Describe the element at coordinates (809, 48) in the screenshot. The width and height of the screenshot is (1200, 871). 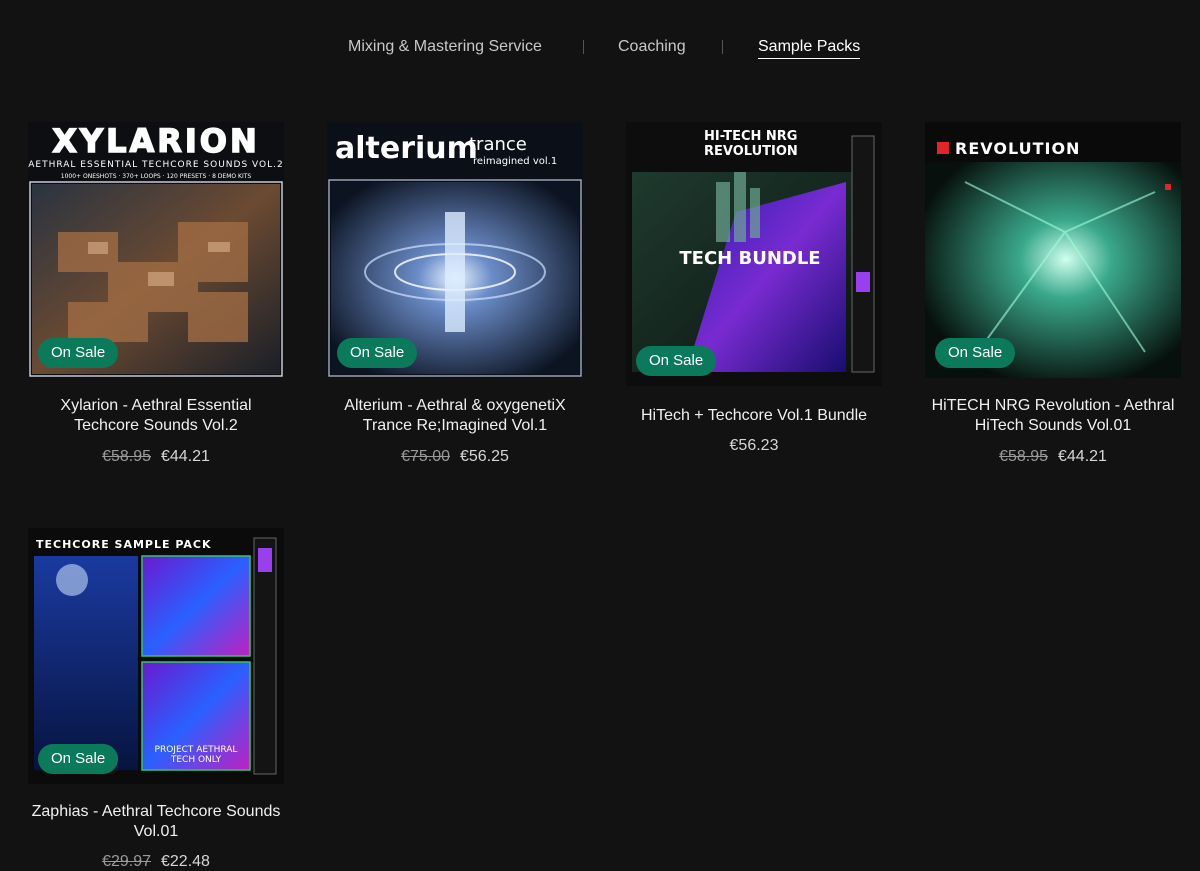
I see `nav-sample-packs: Sample Packs` at that location.